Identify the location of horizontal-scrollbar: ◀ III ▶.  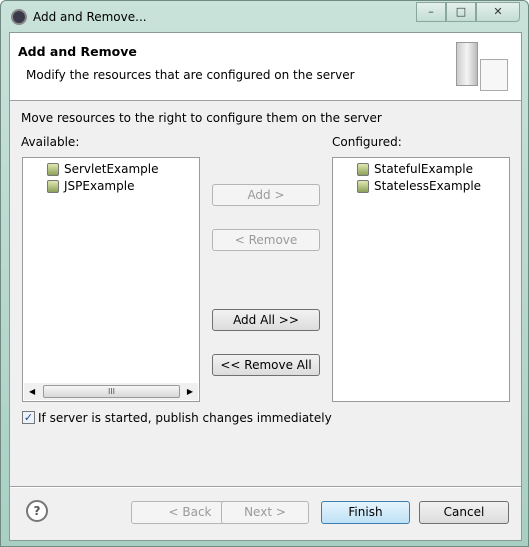
(111, 391).